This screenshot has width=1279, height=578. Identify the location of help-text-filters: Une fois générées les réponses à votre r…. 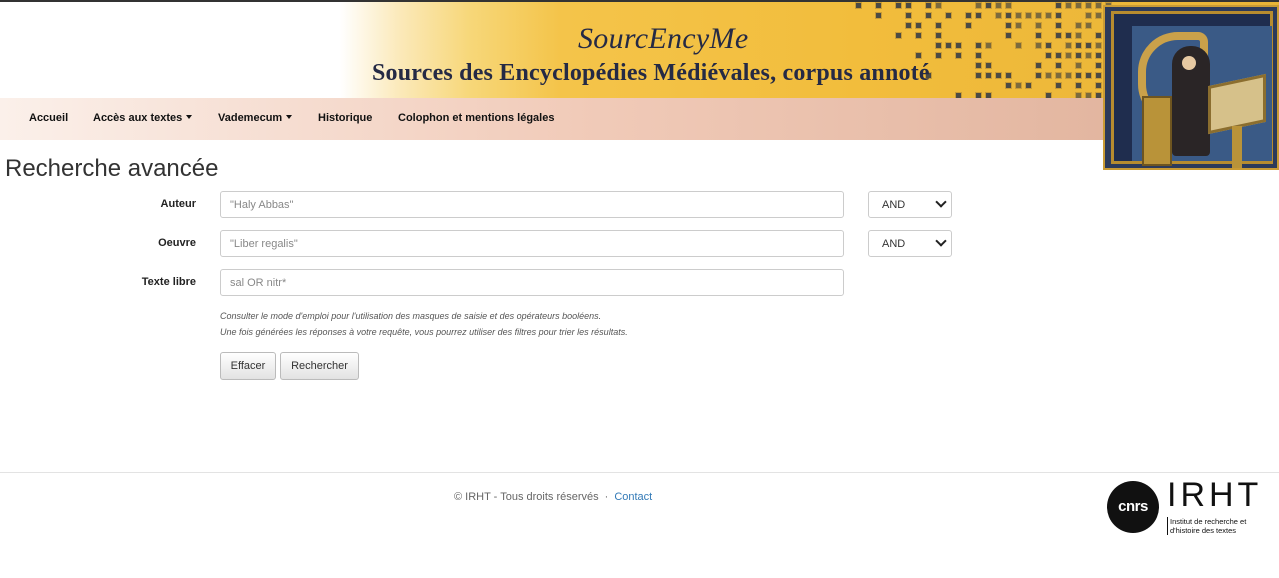
(424, 332).